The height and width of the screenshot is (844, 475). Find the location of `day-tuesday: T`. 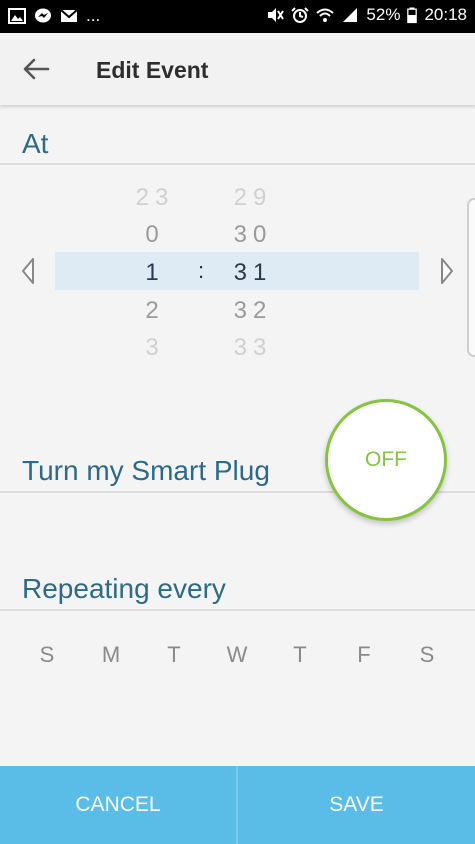

day-tuesday: T is located at coordinates (174, 655).